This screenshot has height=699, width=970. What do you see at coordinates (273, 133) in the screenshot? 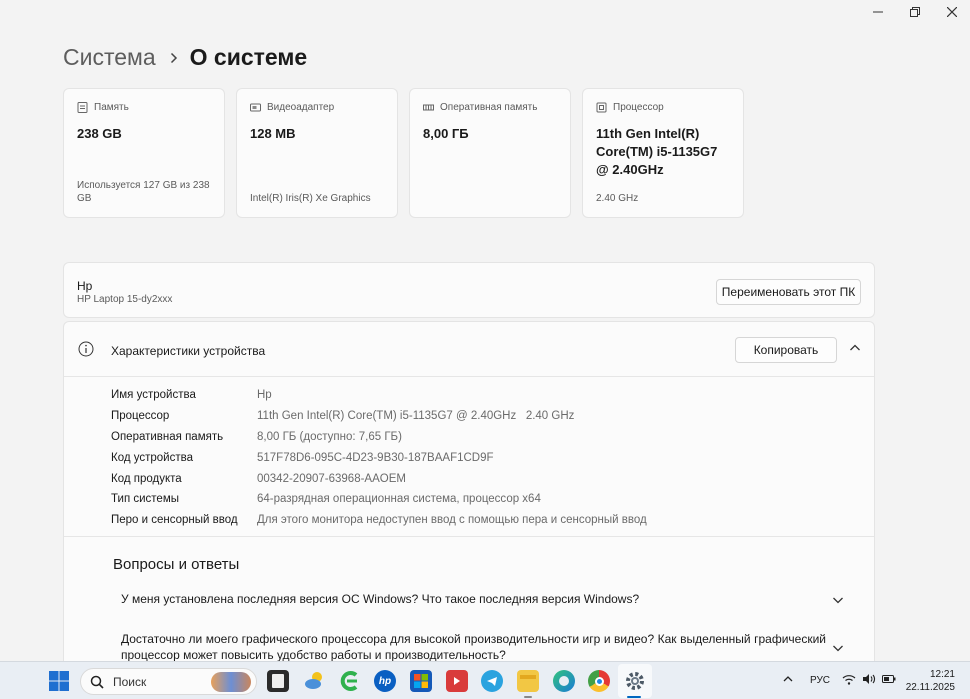
I see `card-value: 128 MB` at bounding box center [273, 133].